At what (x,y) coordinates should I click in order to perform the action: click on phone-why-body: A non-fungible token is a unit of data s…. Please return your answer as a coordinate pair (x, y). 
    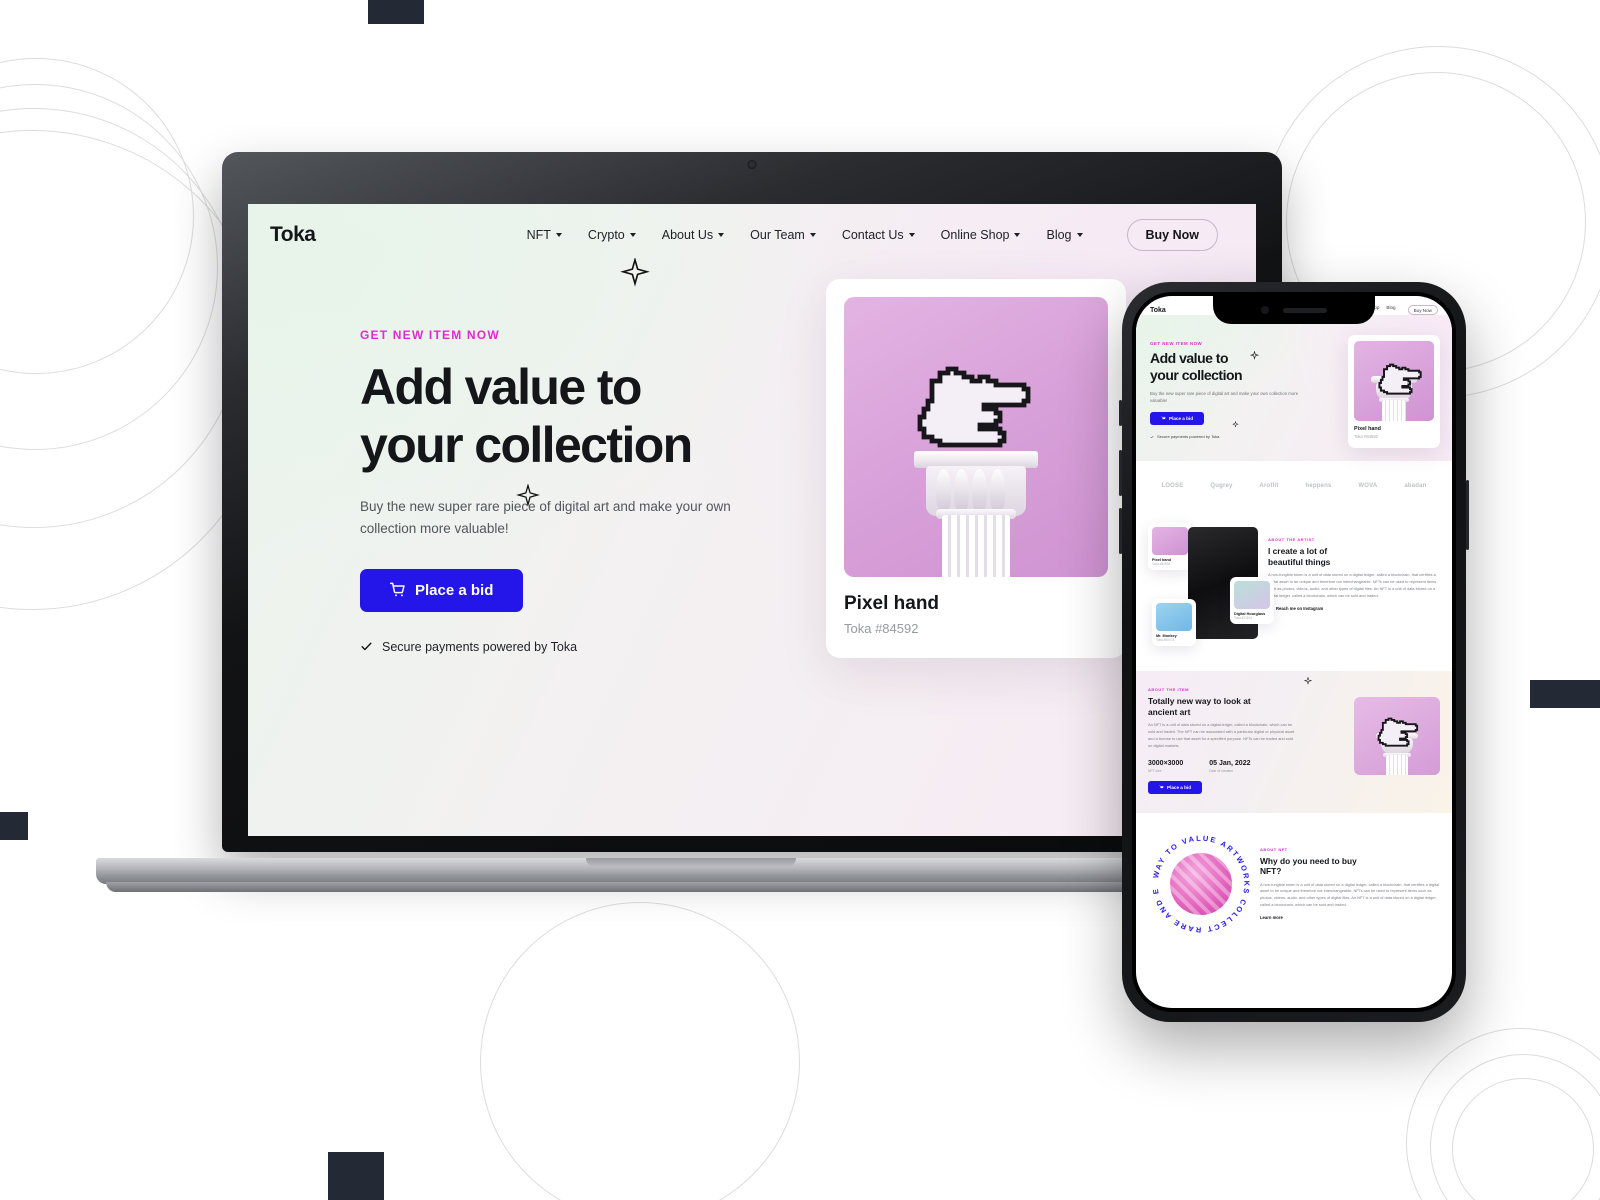
    Looking at the image, I should click on (1350, 894).